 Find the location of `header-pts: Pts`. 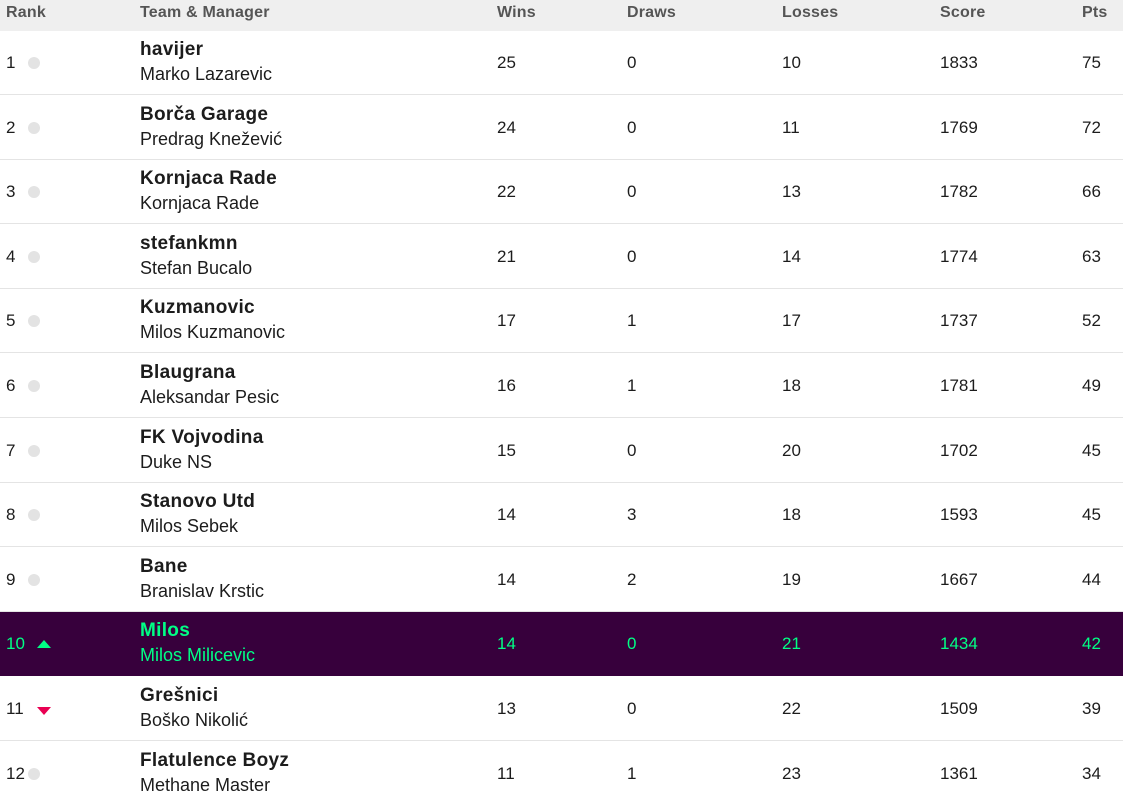

header-pts: Pts is located at coordinates (1095, 13).